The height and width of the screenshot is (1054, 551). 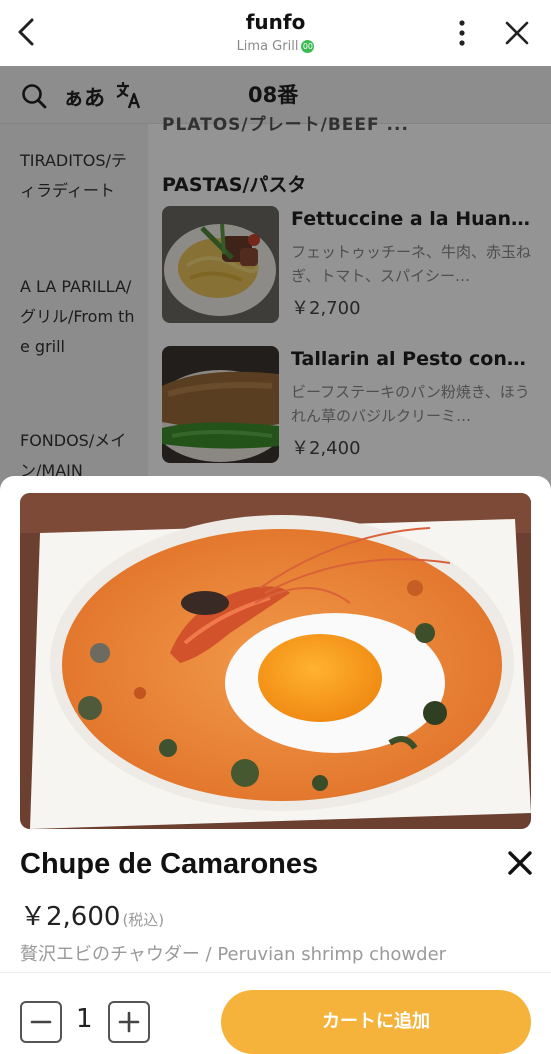 I want to click on app-header: funfo Lima Grill 00, so click(x=275, y=33).